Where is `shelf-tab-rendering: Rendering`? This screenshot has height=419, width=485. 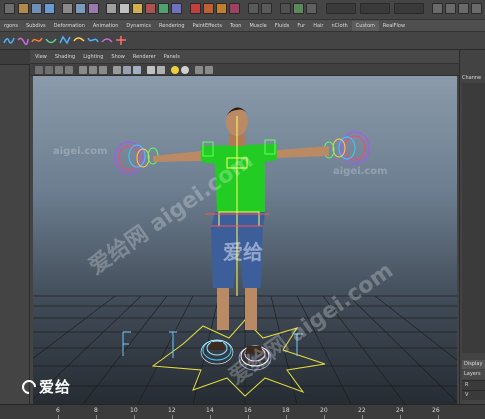 shelf-tab-rendering: Rendering is located at coordinates (172, 26).